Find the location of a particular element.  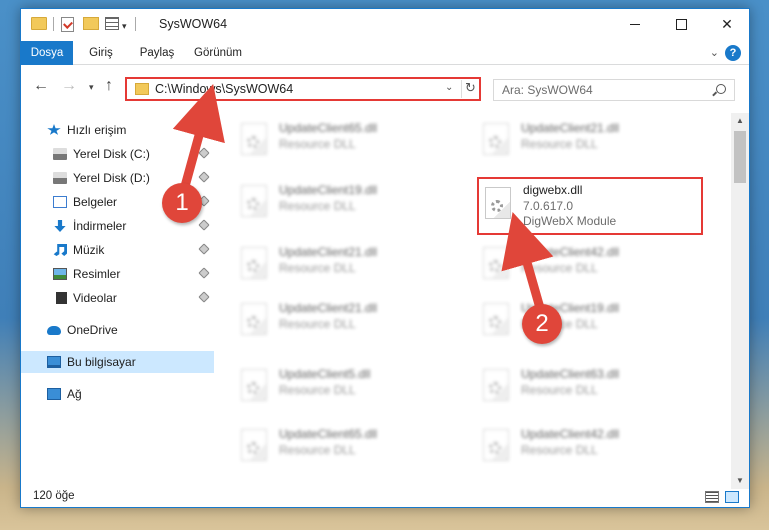

sidebar-item-onedrive: OneDrive is located at coordinates (117, 330).